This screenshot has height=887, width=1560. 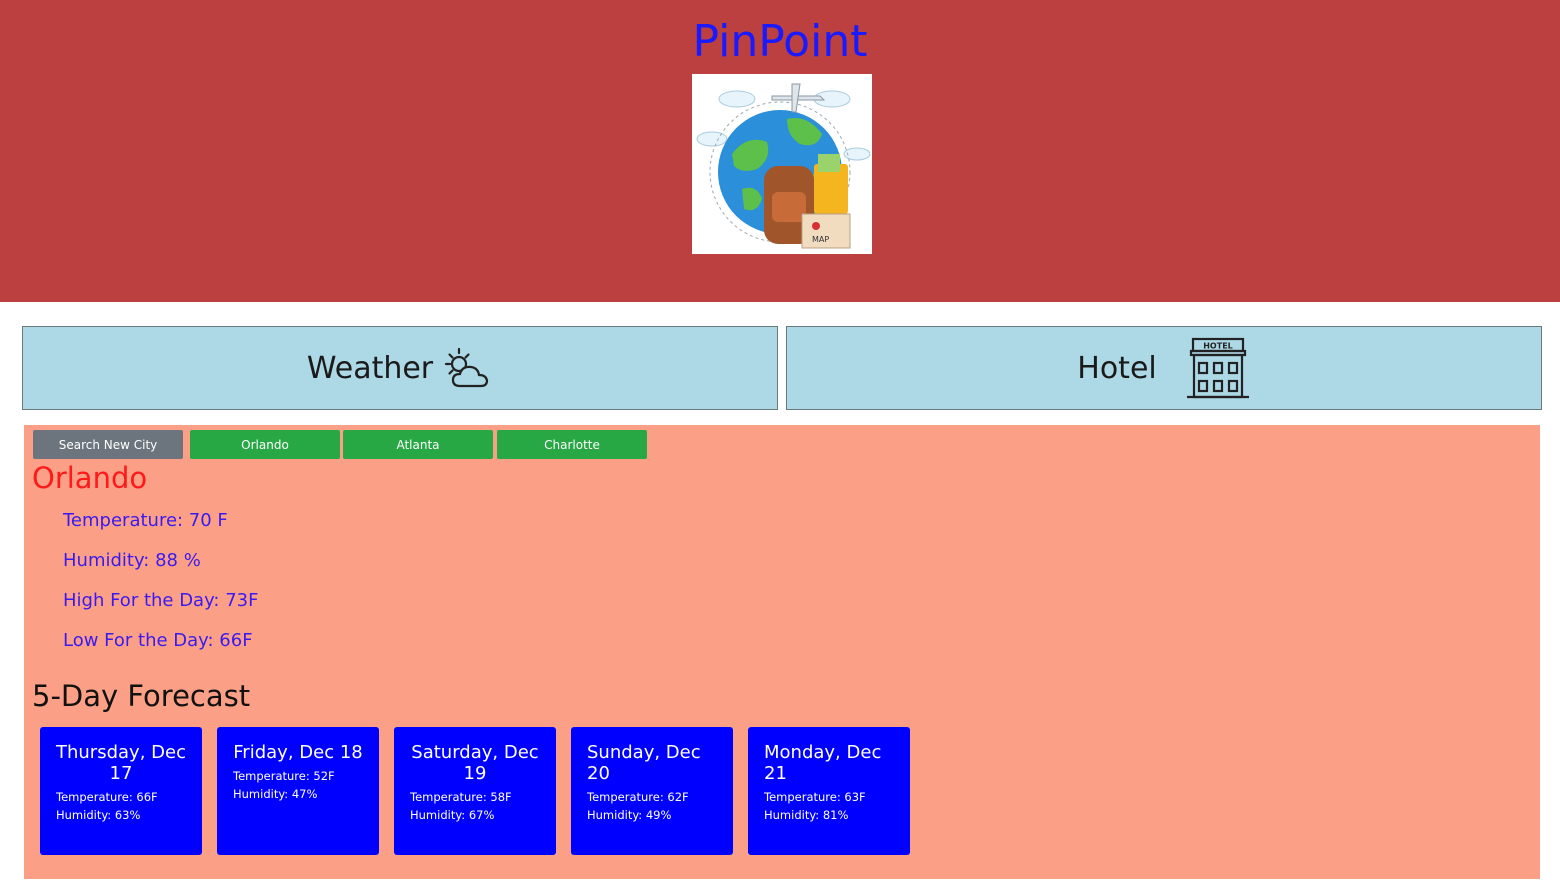 I want to click on forecast-day: Monday, Dec 21, so click(x=823, y=763).